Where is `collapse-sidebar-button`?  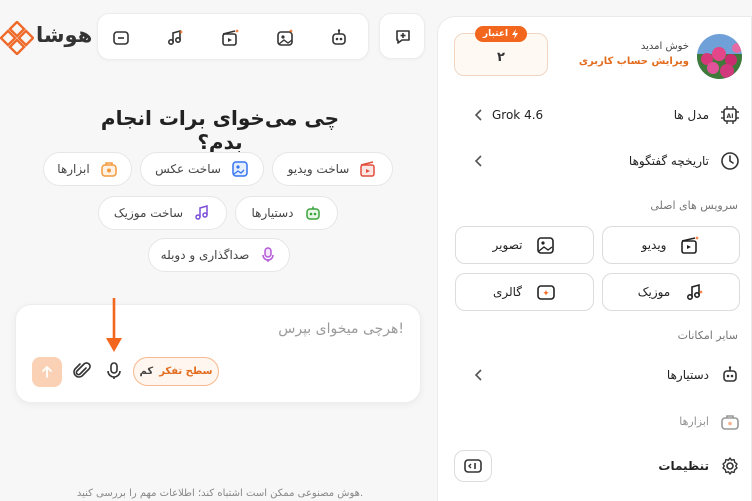
collapse-sidebar-button is located at coordinates (473, 466).